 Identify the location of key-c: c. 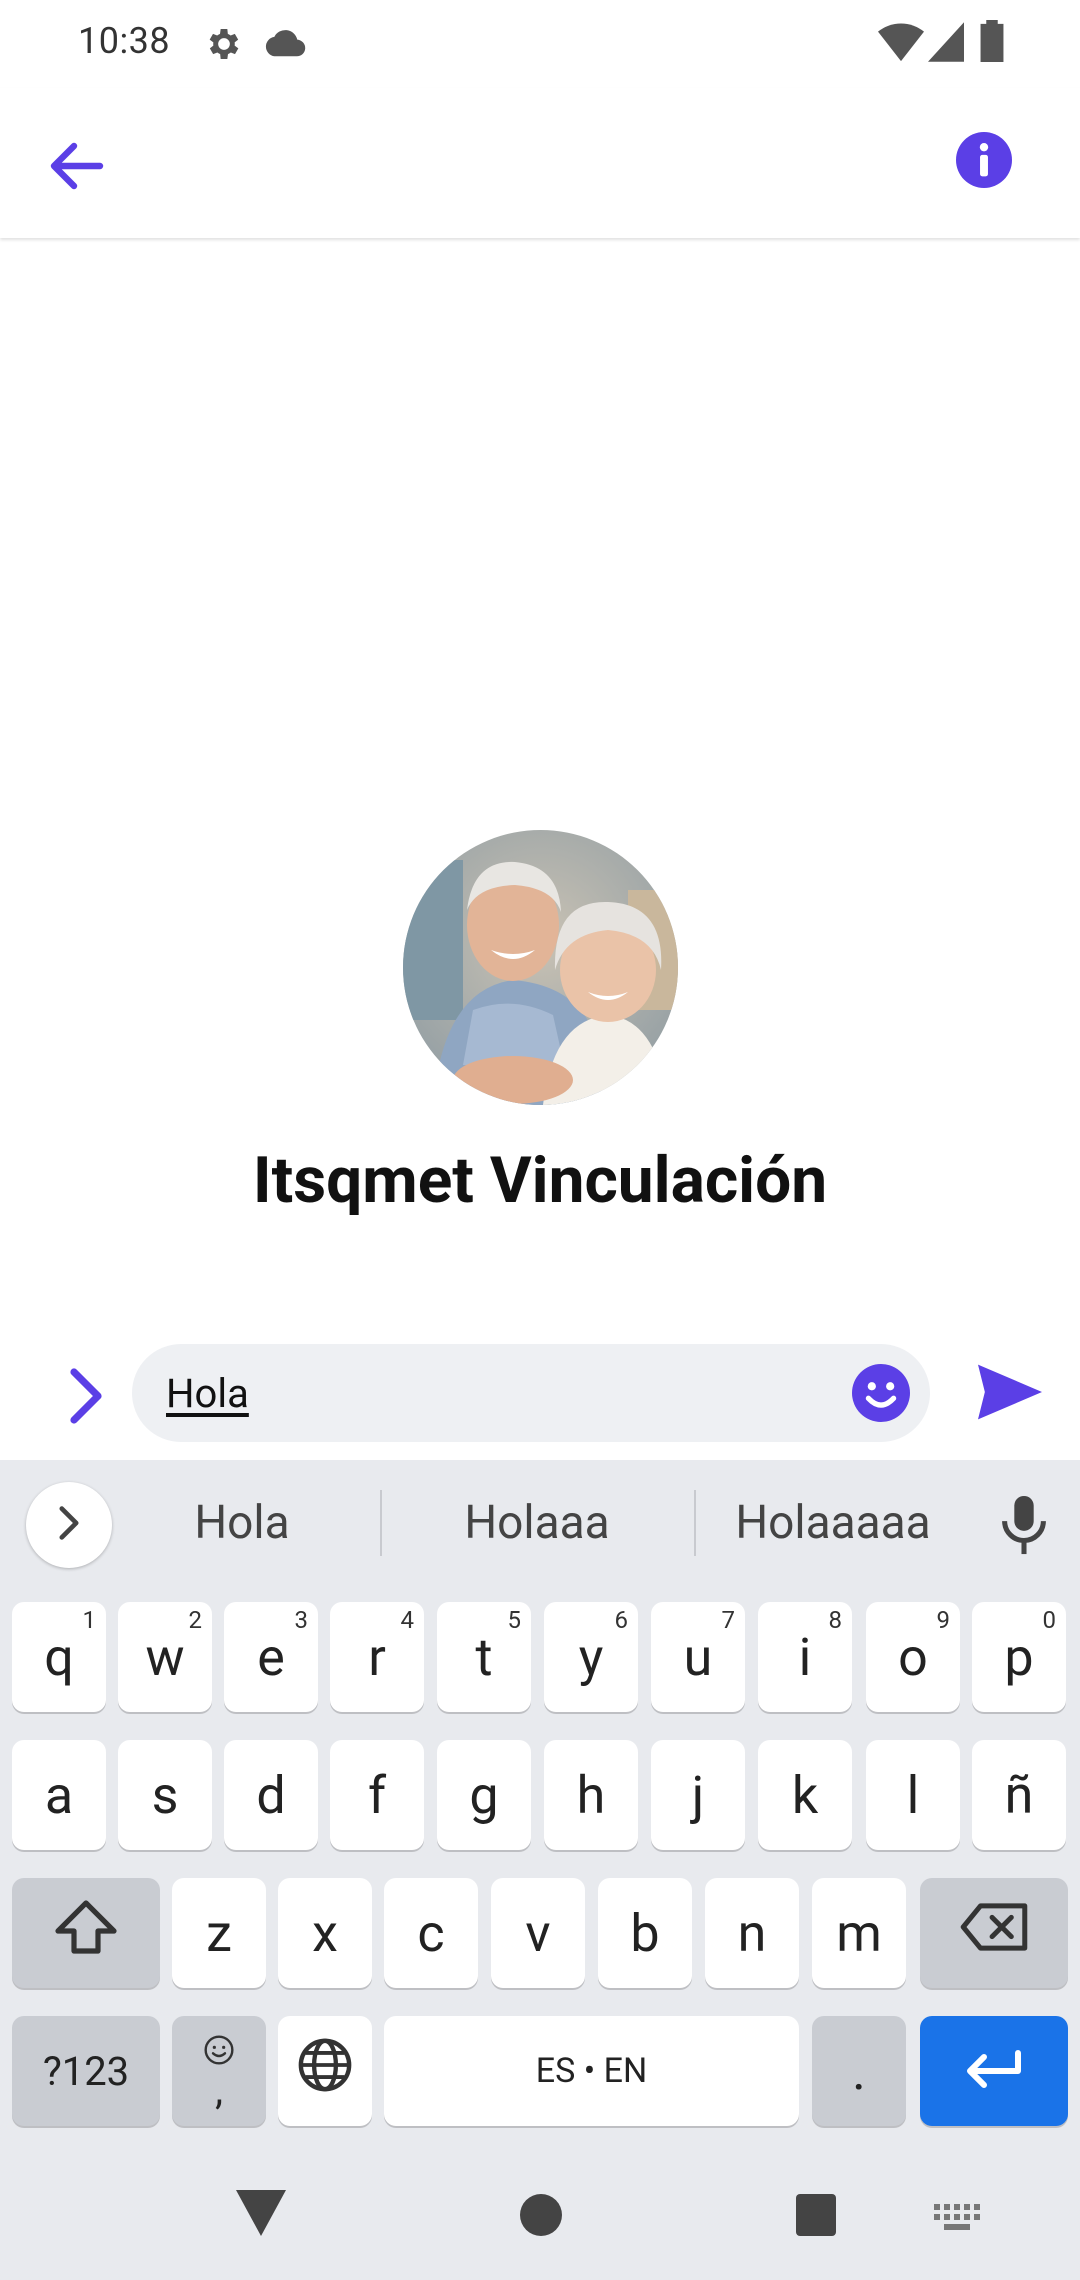
(431, 1933).